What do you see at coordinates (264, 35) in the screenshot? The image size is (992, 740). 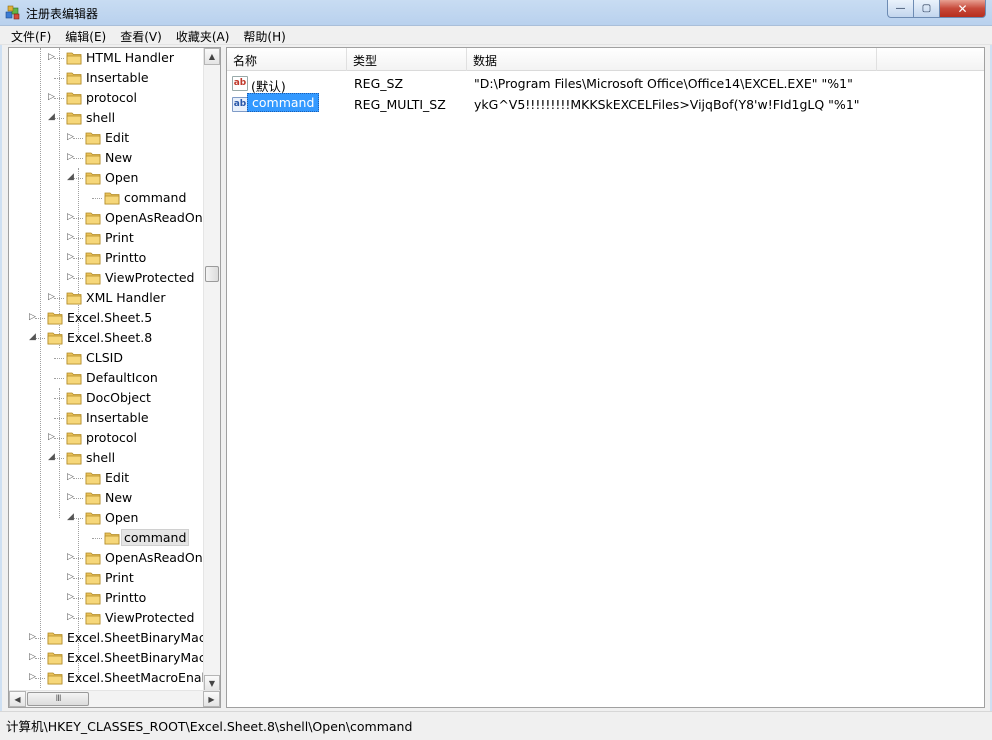 I see `menu-help: 帮助(H)` at bounding box center [264, 35].